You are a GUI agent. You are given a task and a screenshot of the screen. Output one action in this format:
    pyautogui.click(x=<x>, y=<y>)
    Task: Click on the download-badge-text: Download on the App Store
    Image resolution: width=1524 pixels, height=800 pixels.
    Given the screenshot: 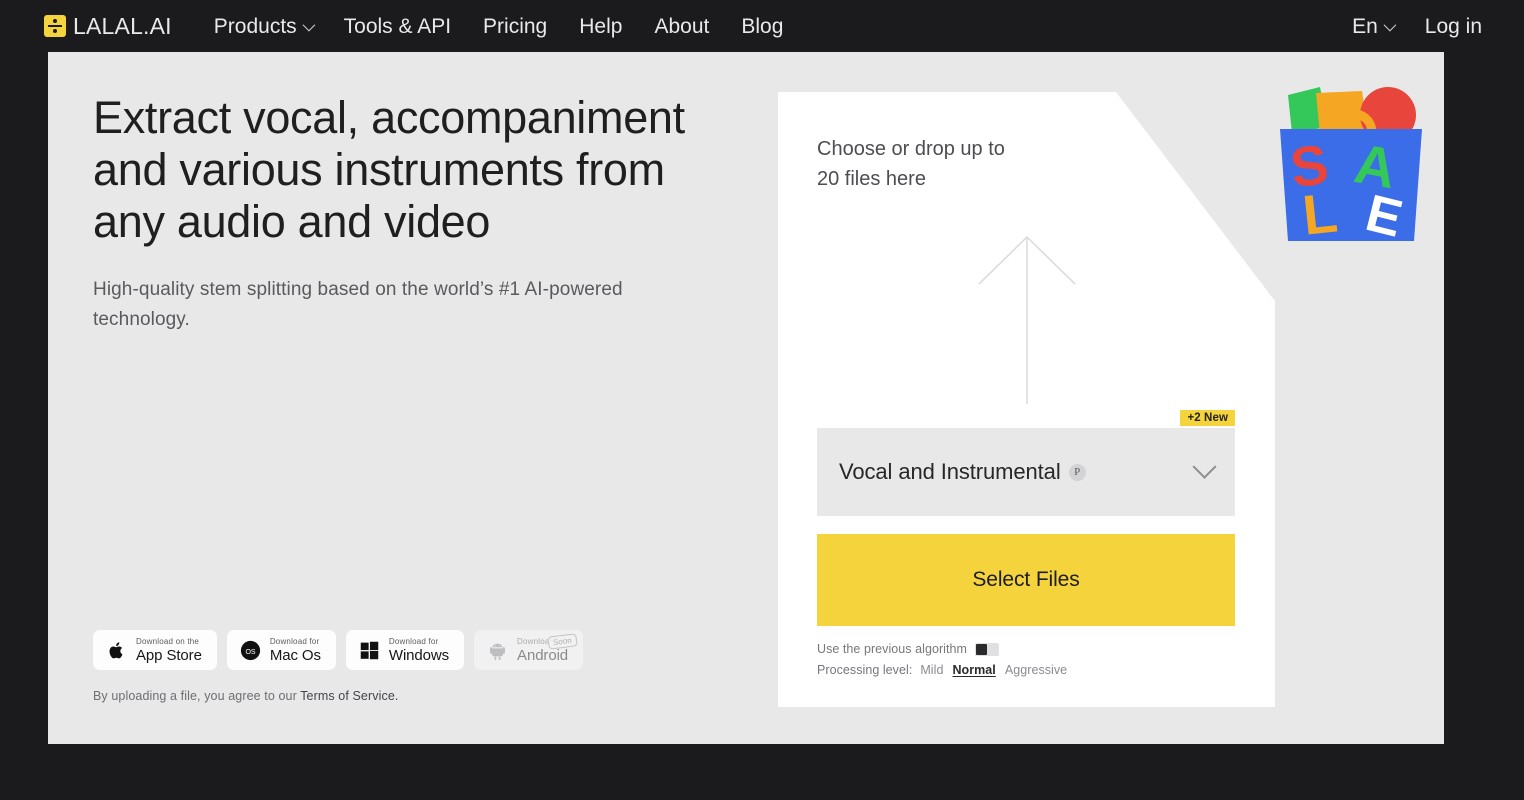 What is the action you would take?
    pyautogui.click(x=169, y=650)
    